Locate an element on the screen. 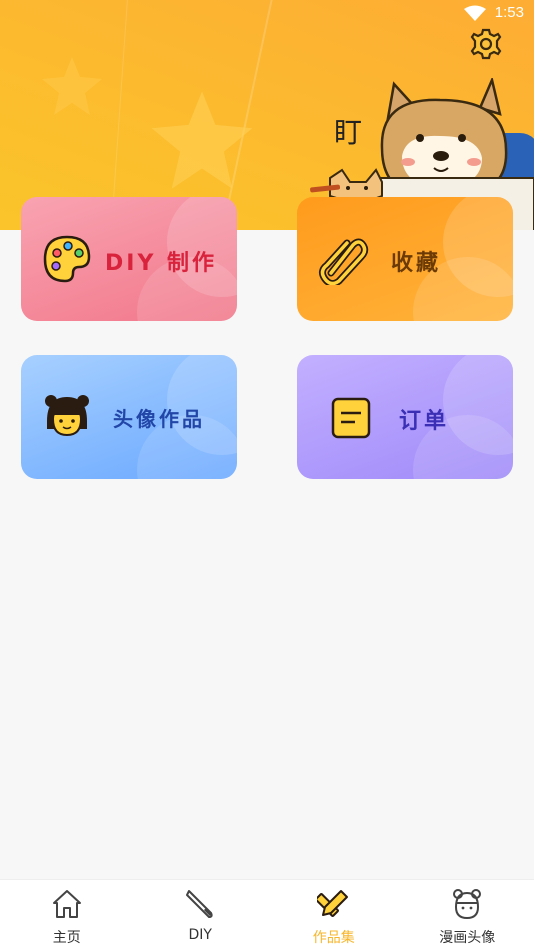  bottom-tab-bar: 主页 DIY 作品集 漫画头像 is located at coordinates (267, 914).